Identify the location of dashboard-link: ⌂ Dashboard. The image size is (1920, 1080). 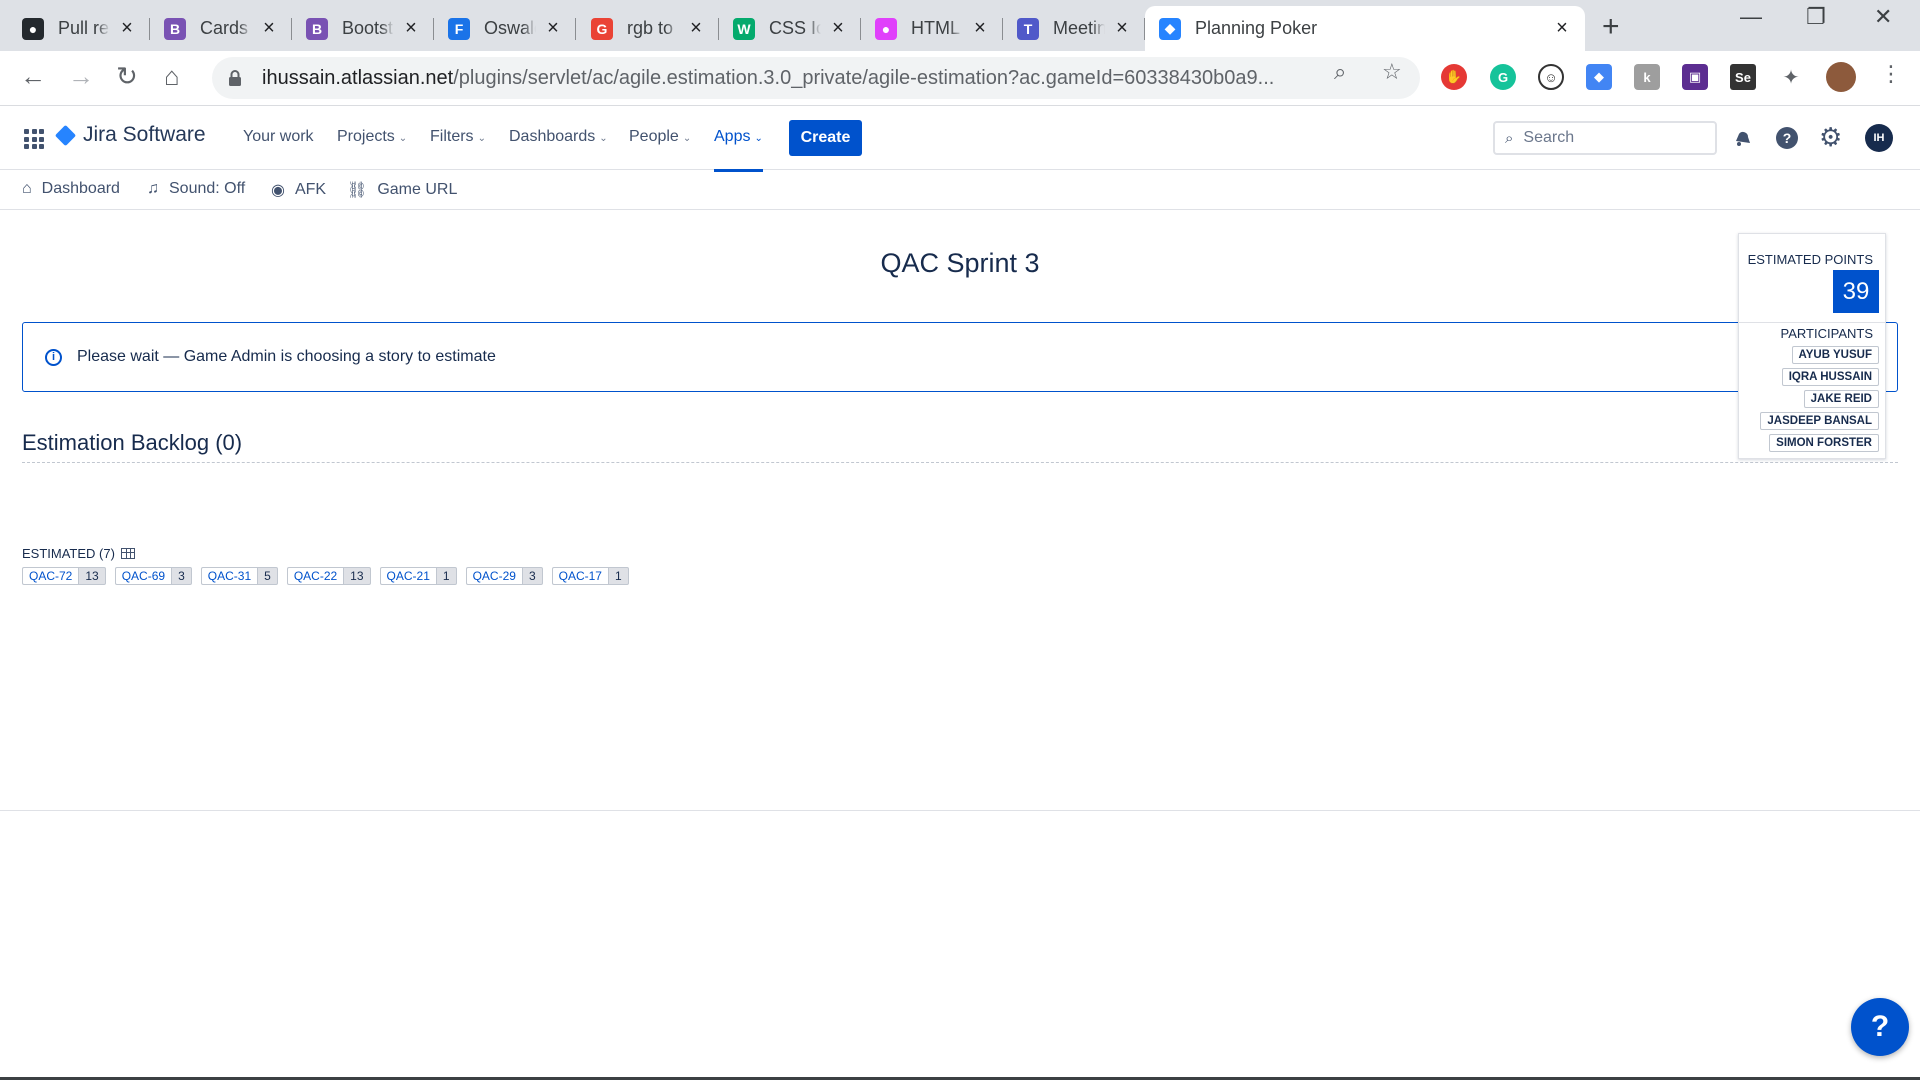
(71, 189).